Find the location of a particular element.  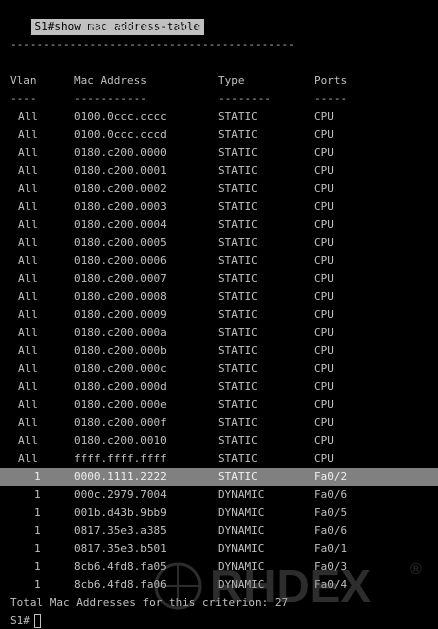

table-row: All 0180.c200.0010 STATIC CPU is located at coordinates (219, 441).